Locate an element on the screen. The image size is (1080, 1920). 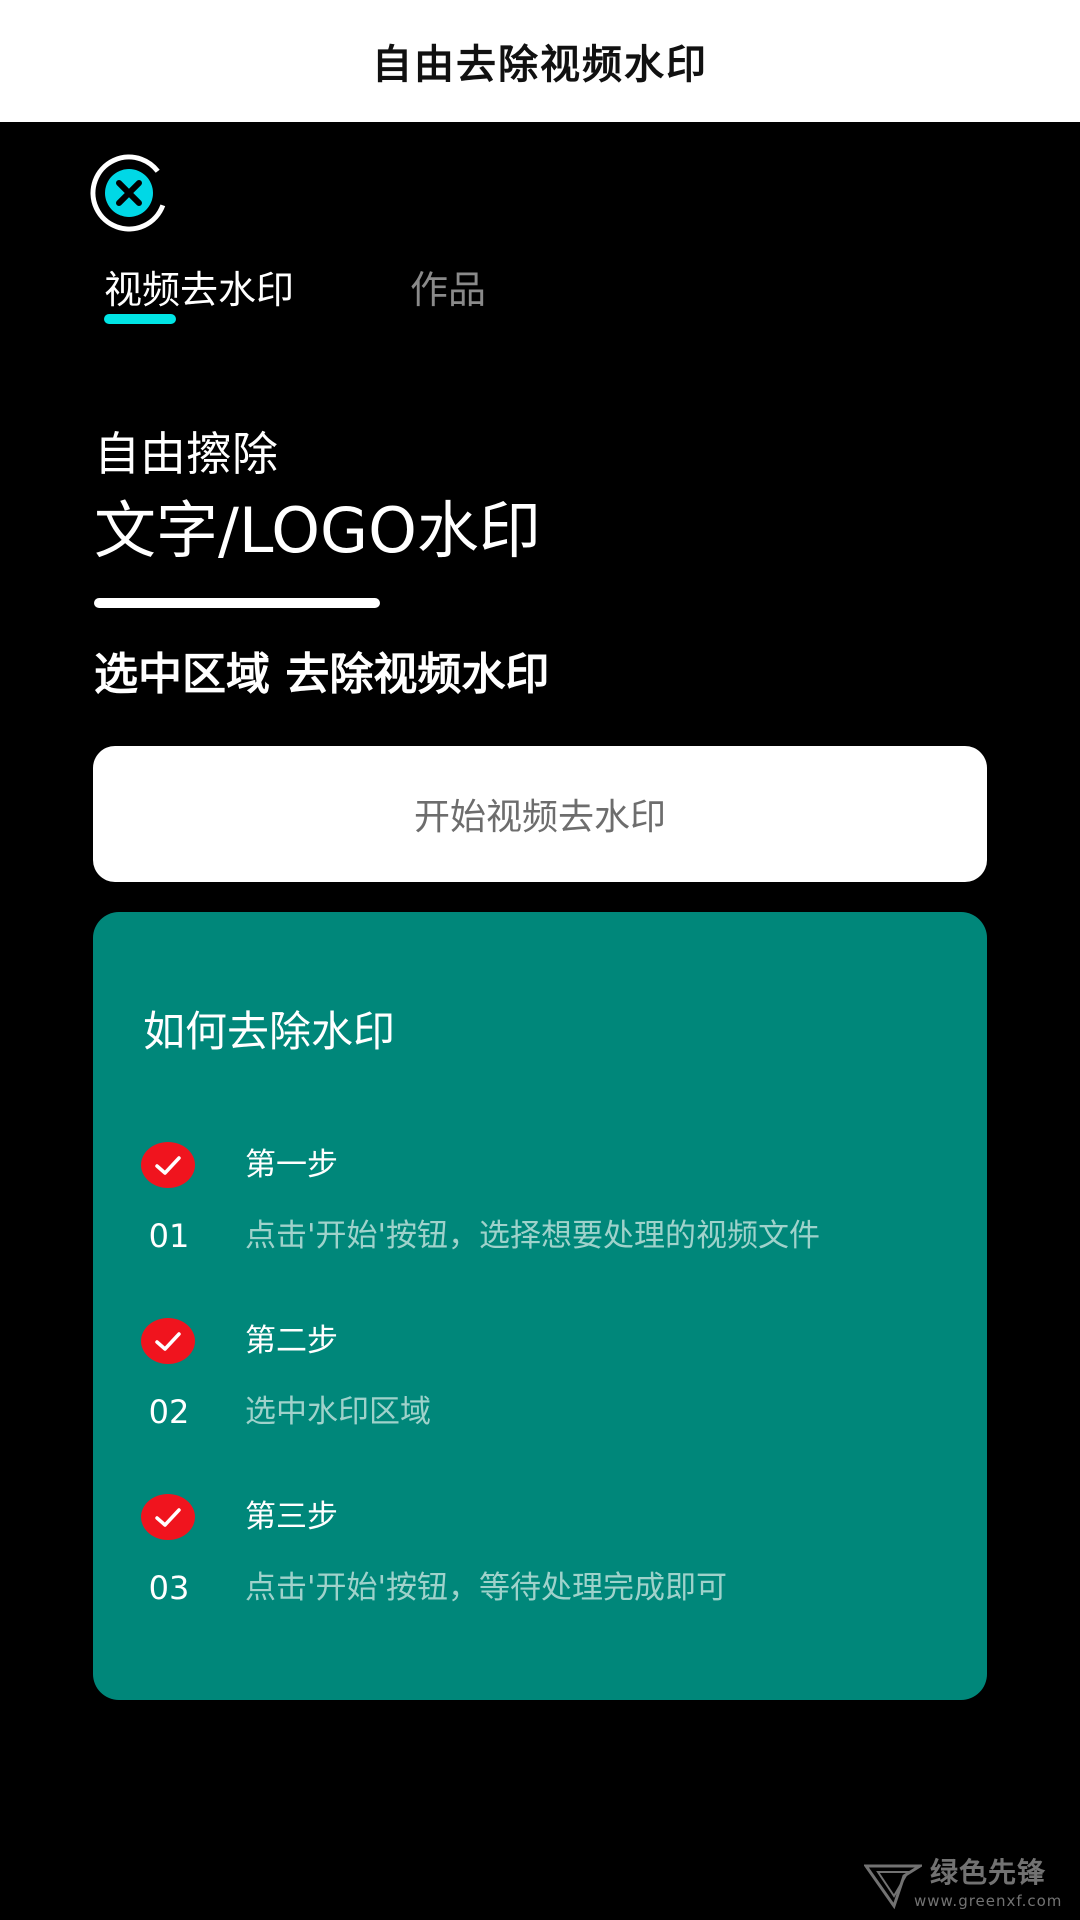
watermark-text: 绿色先锋 is located at coordinates (988, 1872).